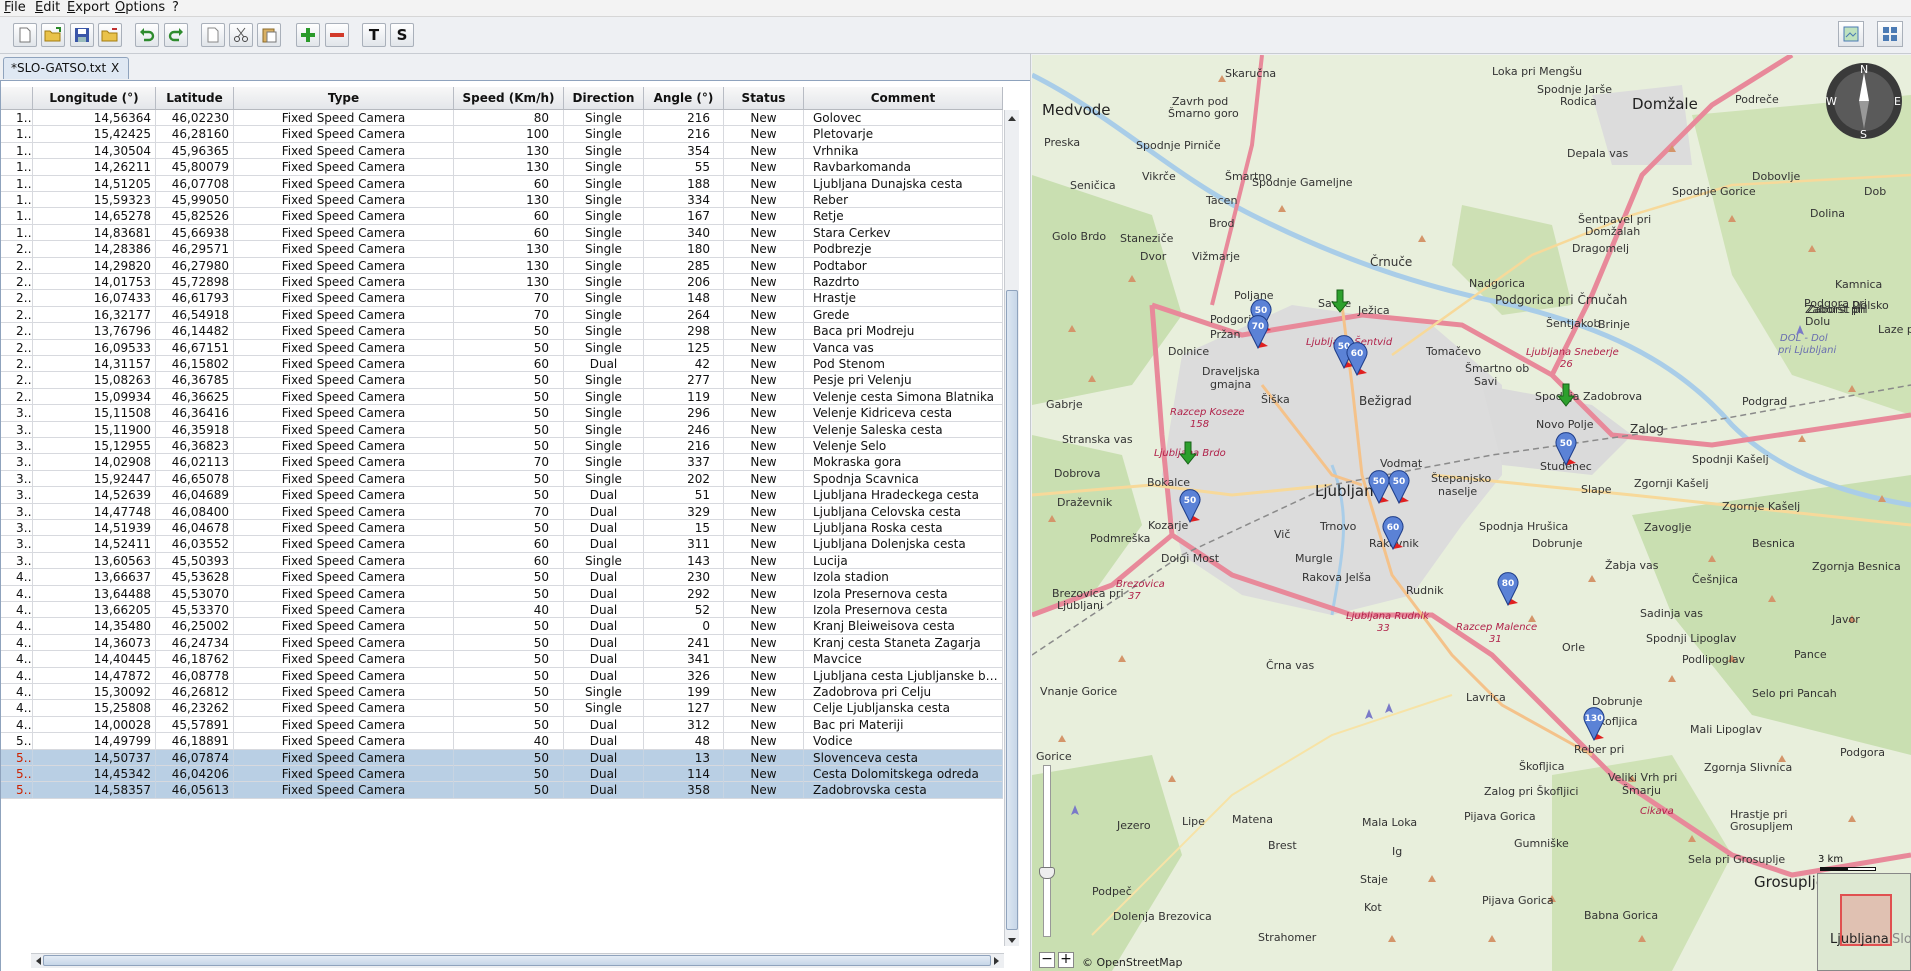 Image resolution: width=1911 pixels, height=971 pixels. Describe the element at coordinates (94, 265) in the screenshot. I see `longitude-cell: 14,29820` at that location.